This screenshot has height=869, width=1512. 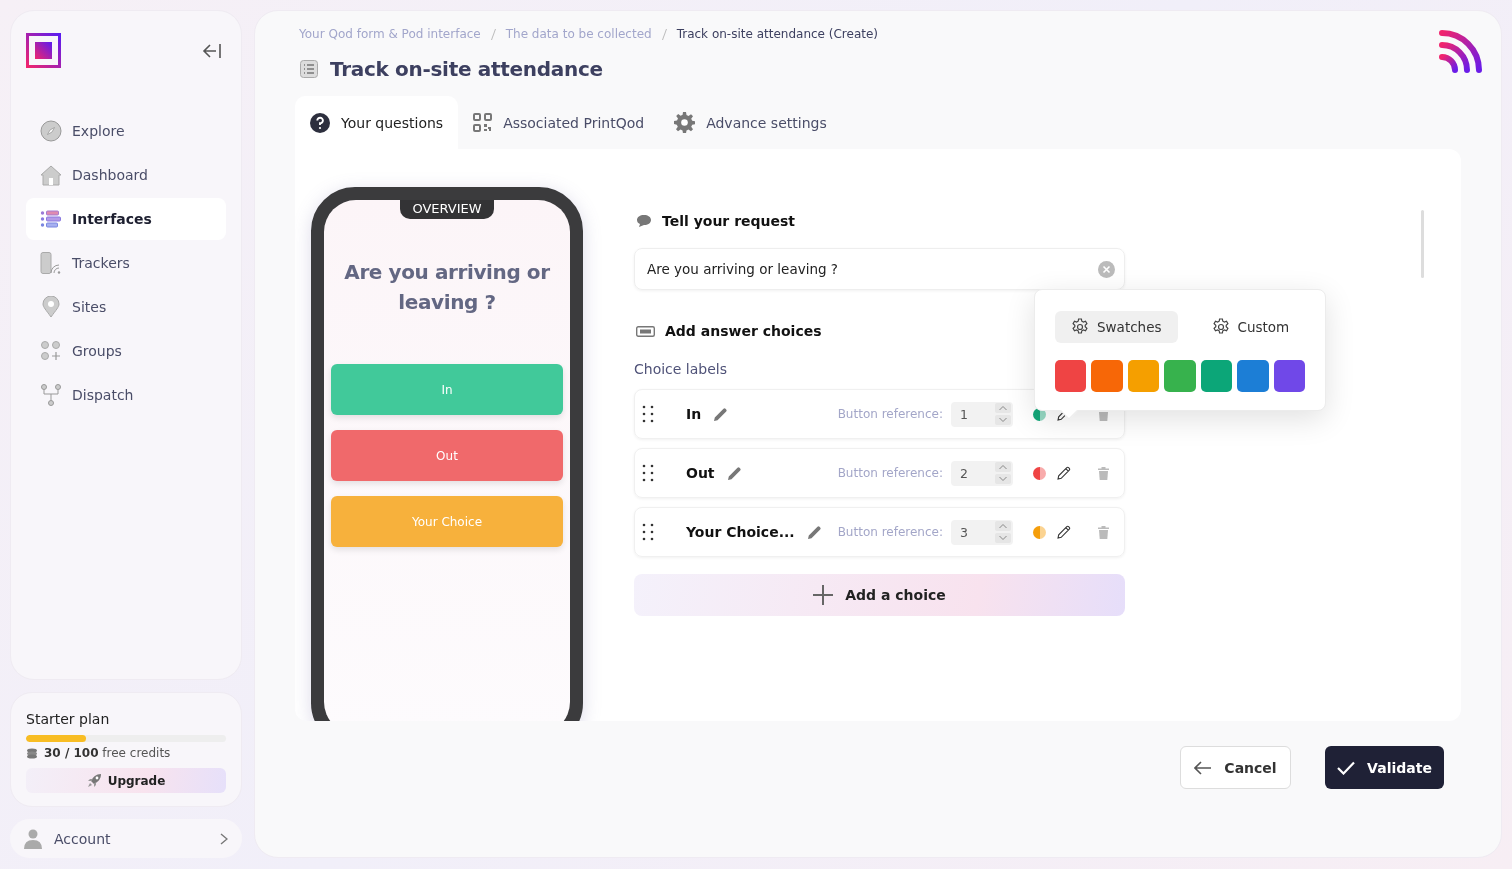 What do you see at coordinates (1422, 244) in the screenshot?
I see `scrollbar` at bounding box center [1422, 244].